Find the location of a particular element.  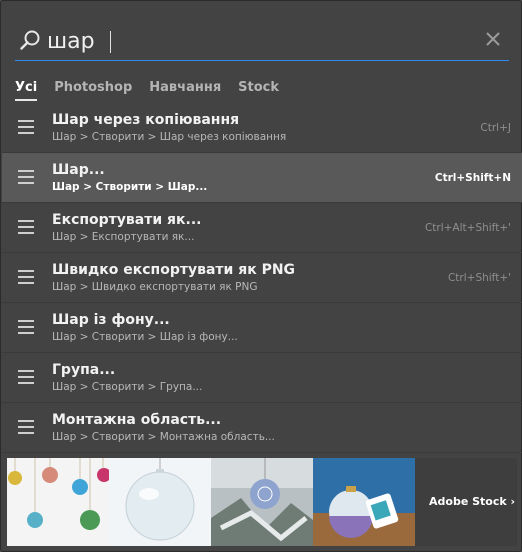

text-caret is located at coordinates (110, 42).